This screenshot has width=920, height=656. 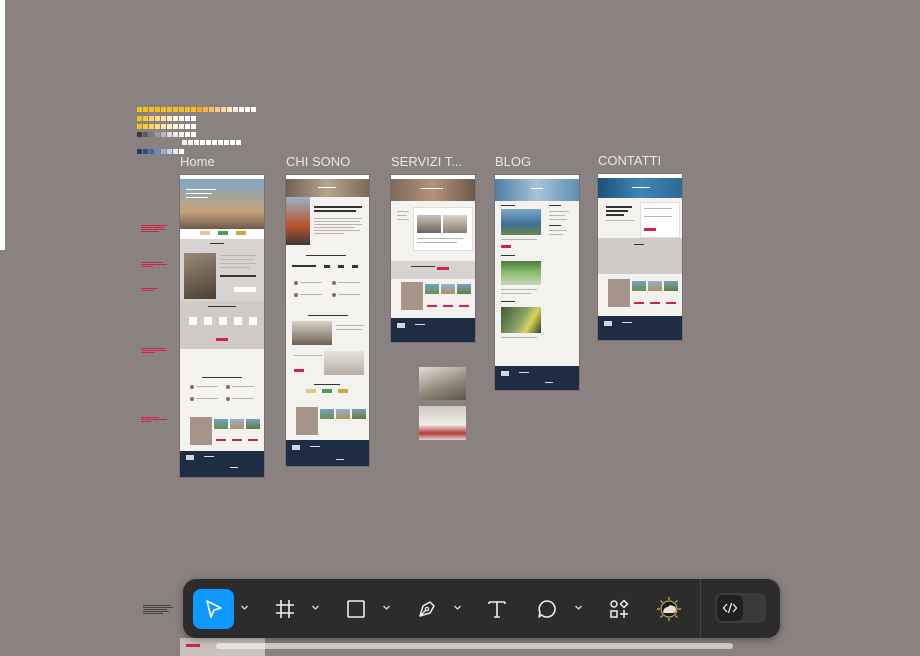 What do you see at coordinates (537, 282) in the screenshot?
I see `frame-blog` at bounding box center [537, 282].